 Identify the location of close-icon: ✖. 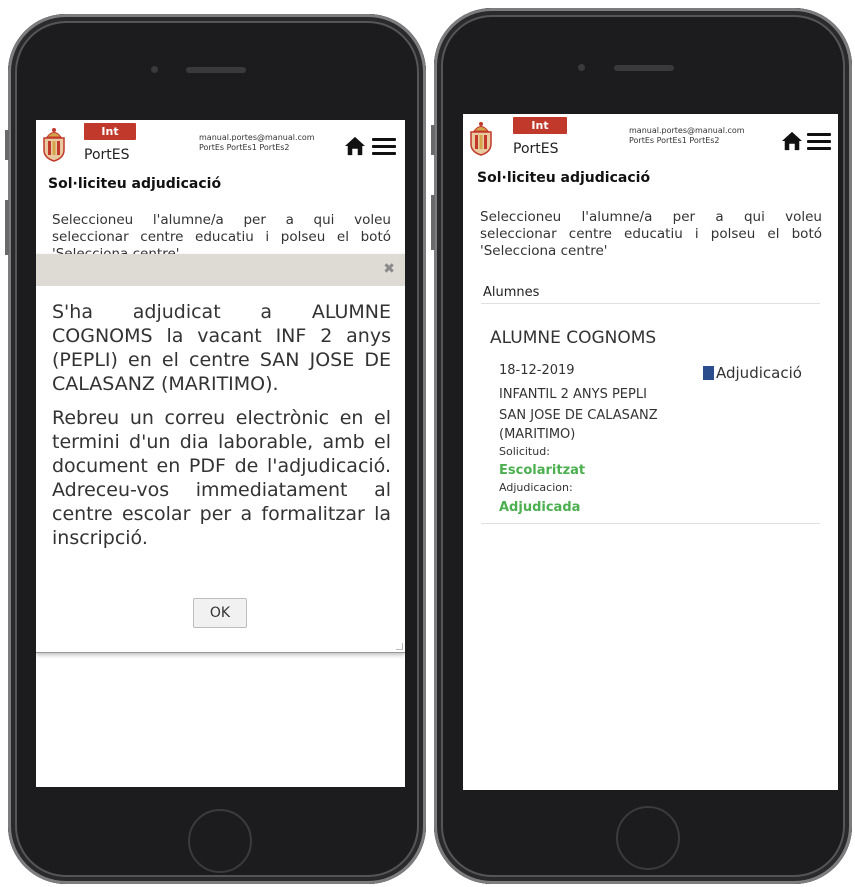
(389, 269).